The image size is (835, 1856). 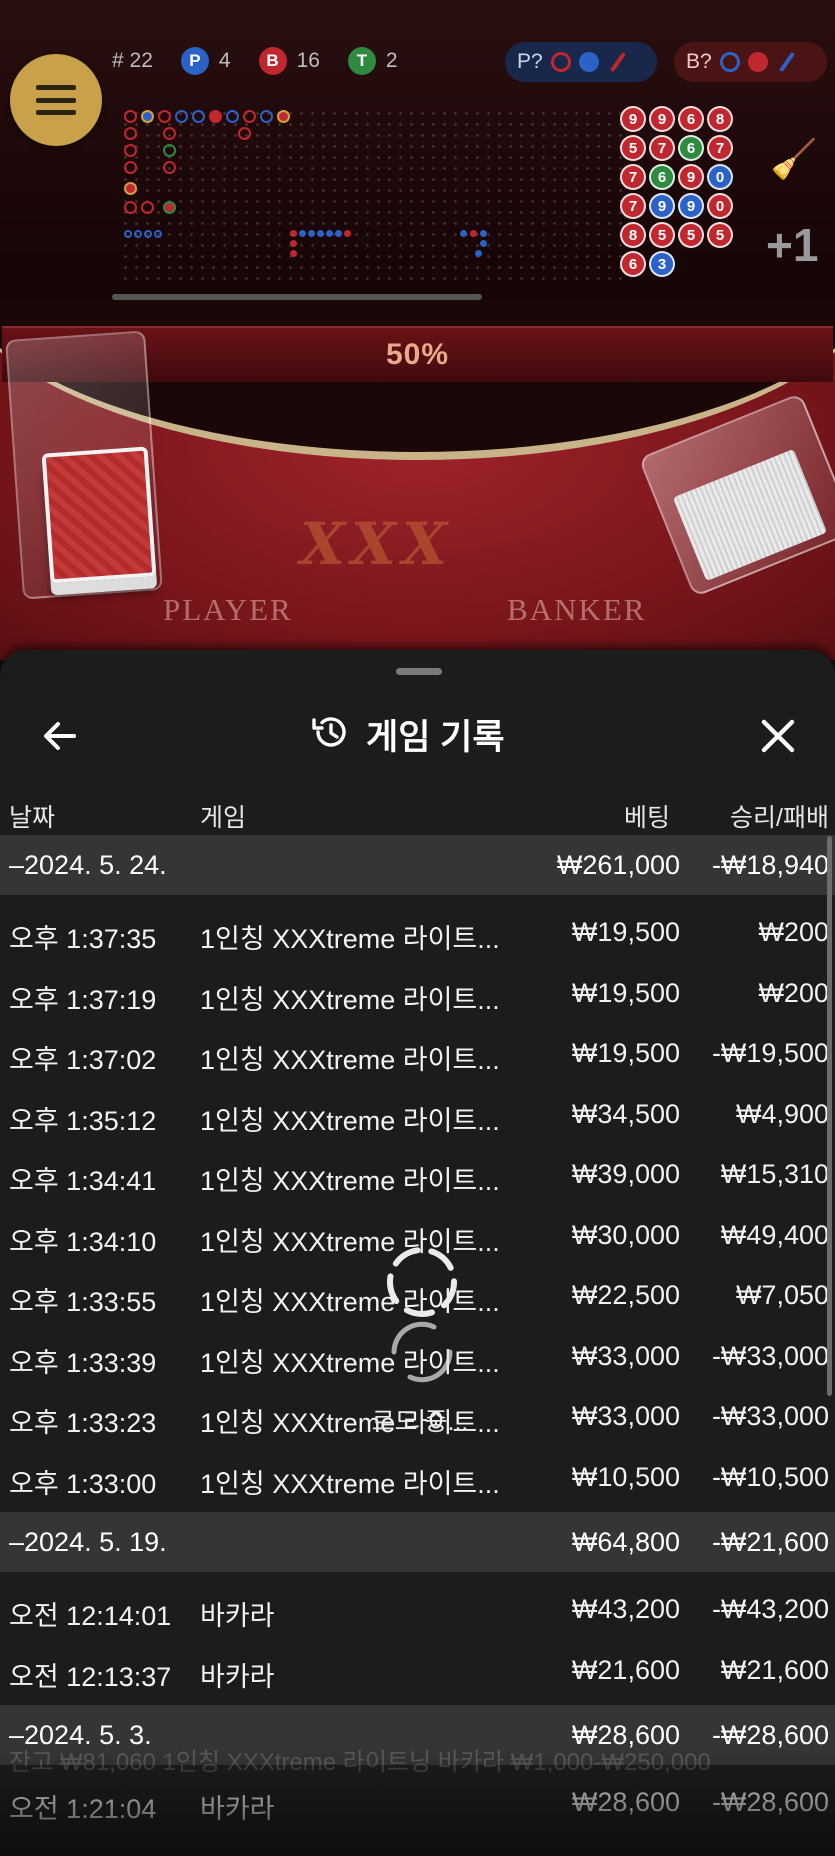 What do you see at coordinates (625, 1669) in the screenshot?
I see `row-bet: ₩21,600` at bounding box center [625, 1669].